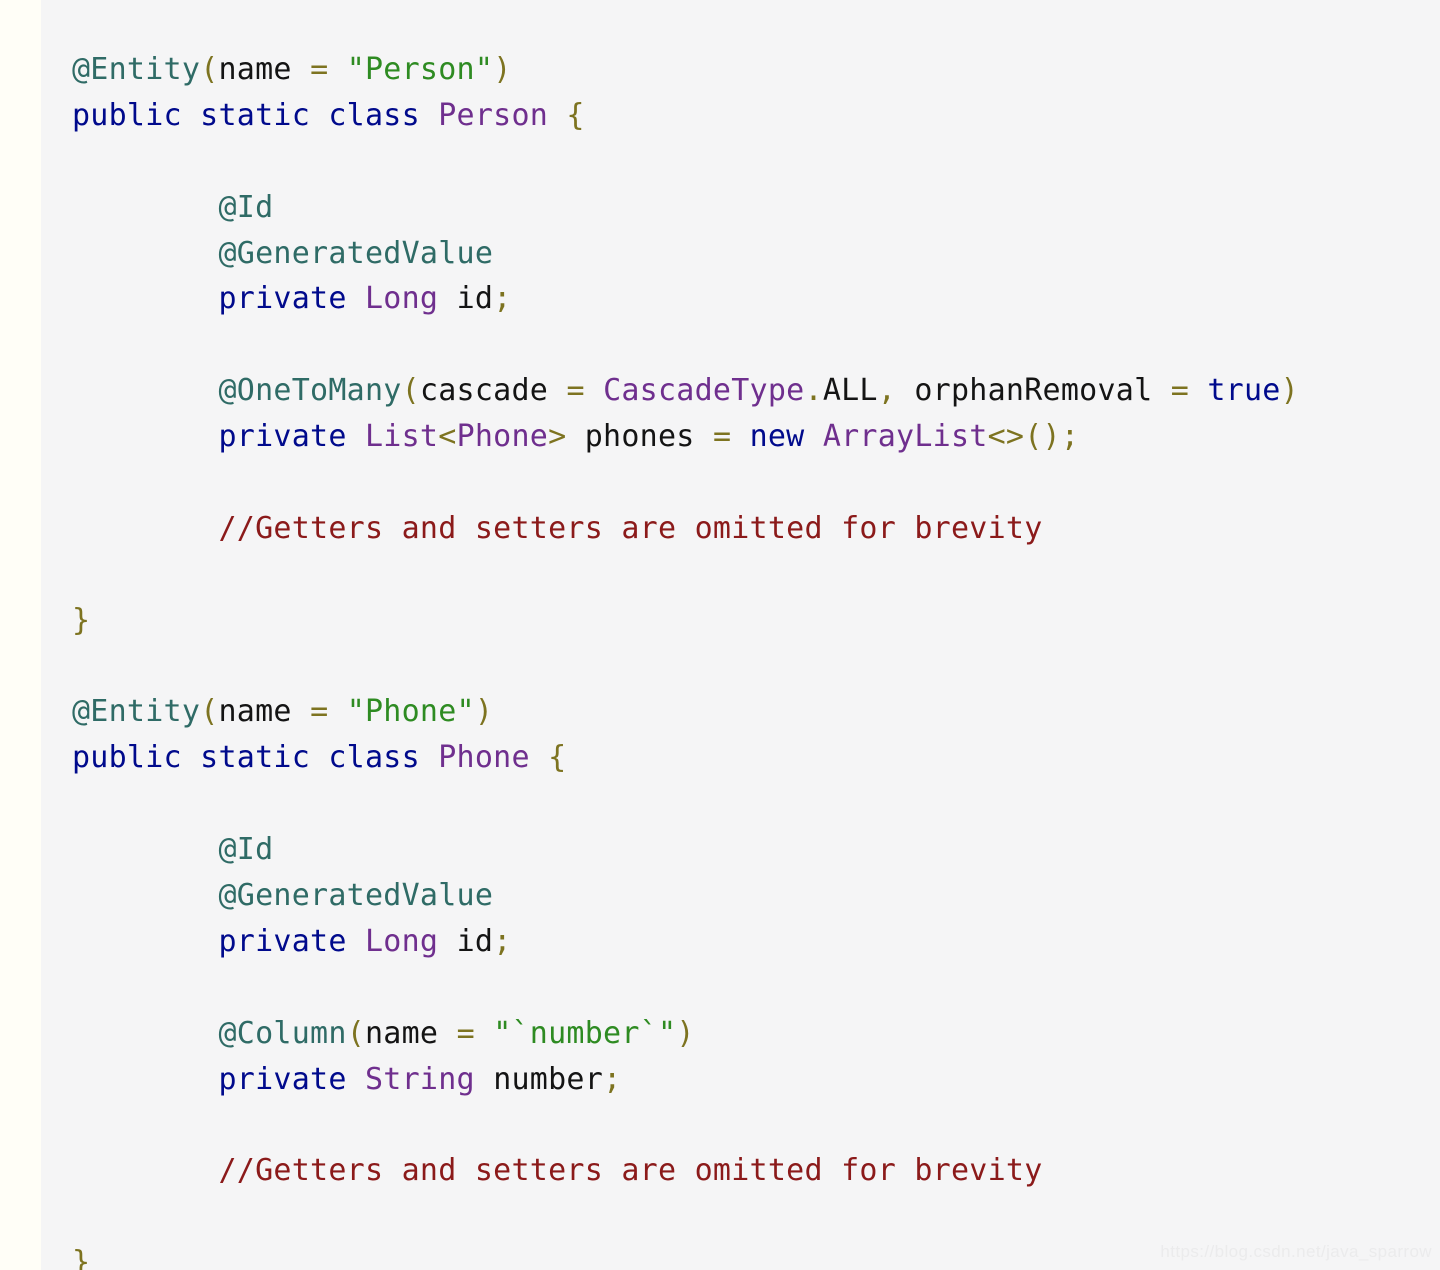 This screenshot has height=1270, width=1440. What do you see at coordinates (493, 115) in the screenshot?
I see `code-token-type: Person` at bounding box center [493, 115].